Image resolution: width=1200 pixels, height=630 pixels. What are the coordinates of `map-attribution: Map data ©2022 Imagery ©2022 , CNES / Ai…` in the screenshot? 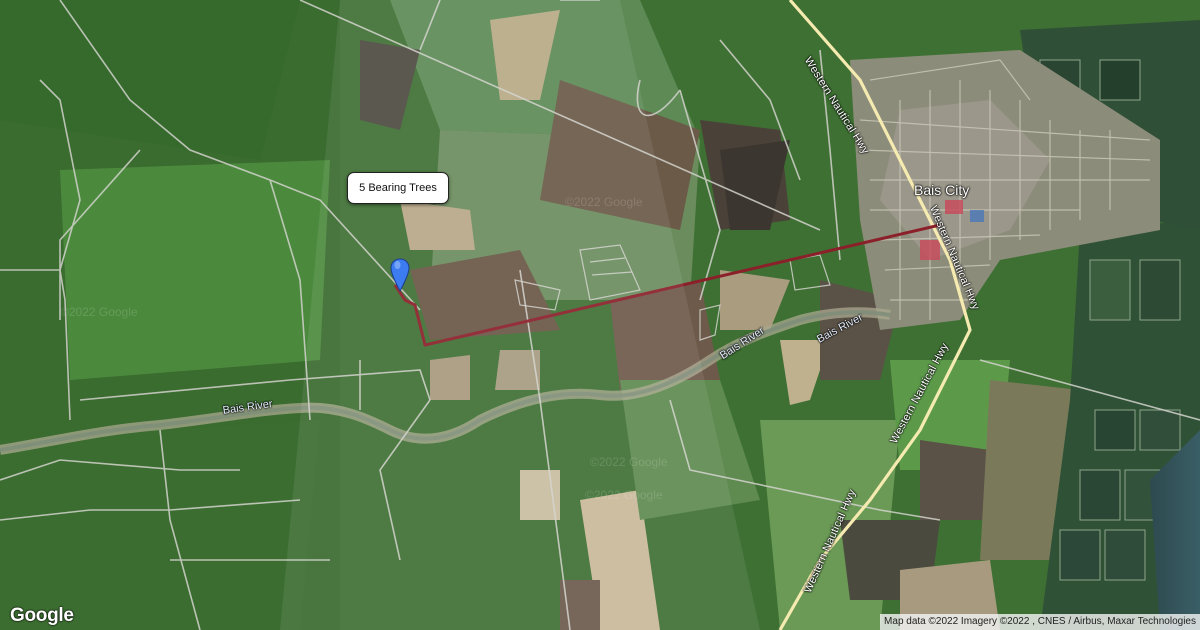 It's located at (1040, 622).